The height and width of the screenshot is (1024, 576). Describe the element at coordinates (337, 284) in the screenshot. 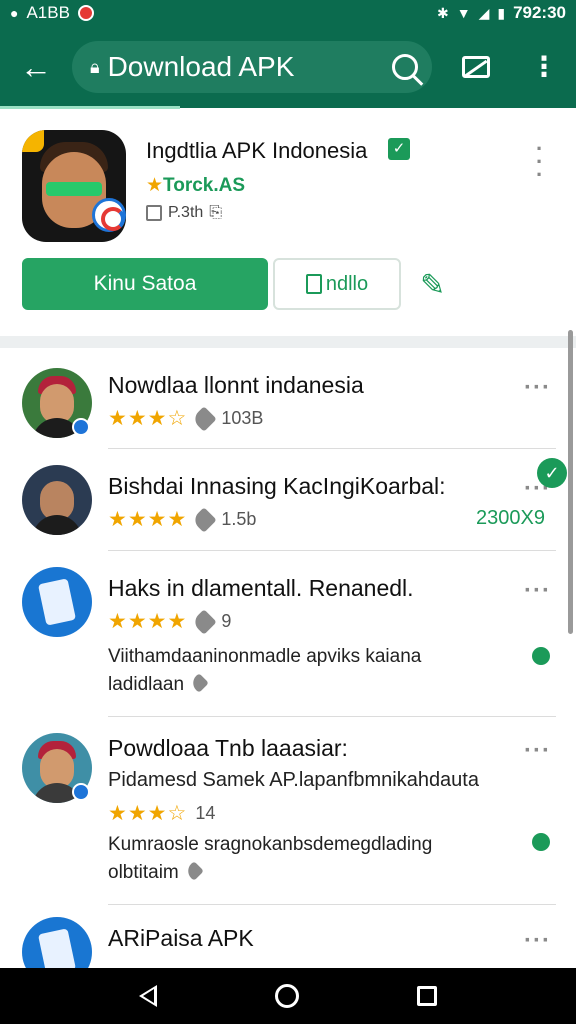

I see `details-button: ndllo` at that location.